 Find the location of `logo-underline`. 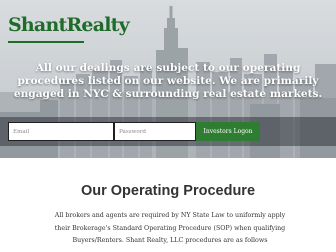

logo-underline is located at coordinates (46, 42).